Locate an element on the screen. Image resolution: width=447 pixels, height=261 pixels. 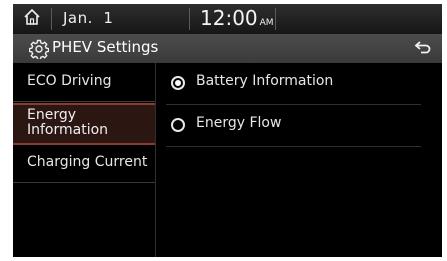
back-arrow-icon is located at coordinates (423, 48).